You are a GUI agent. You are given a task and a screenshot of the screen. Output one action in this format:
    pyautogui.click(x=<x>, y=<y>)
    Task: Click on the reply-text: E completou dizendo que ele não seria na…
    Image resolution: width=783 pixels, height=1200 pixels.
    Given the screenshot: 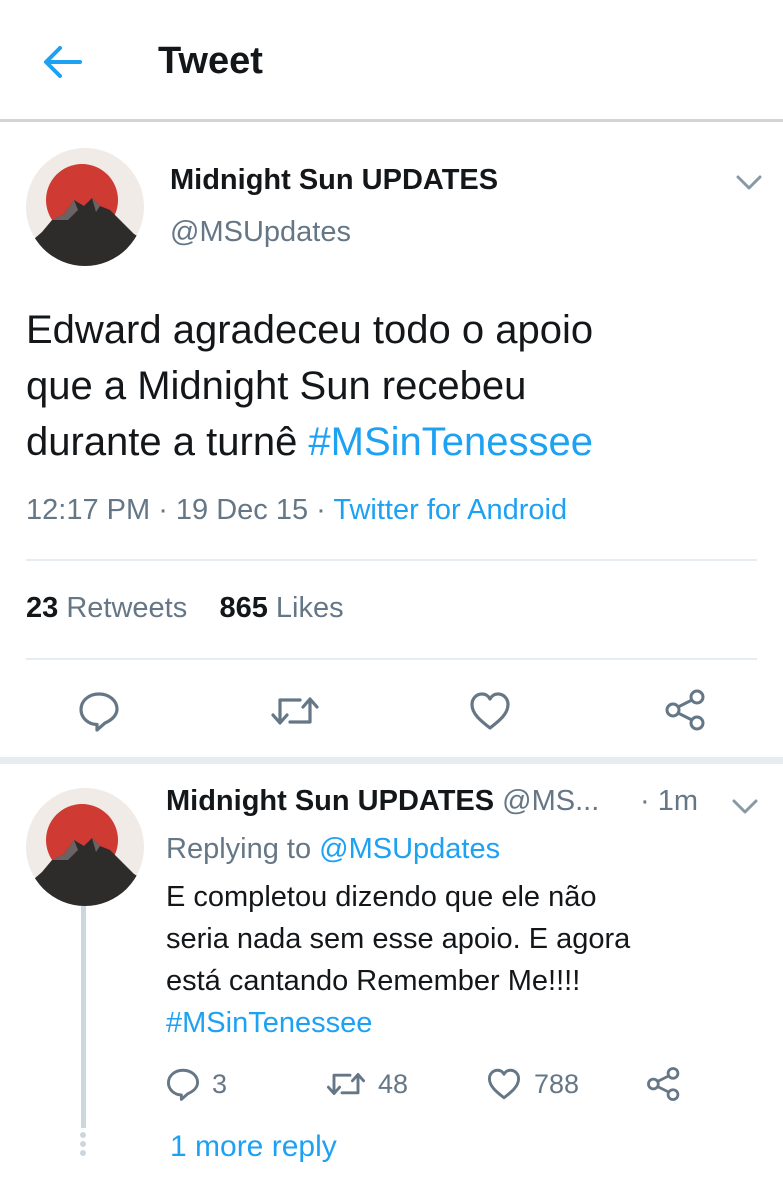 What is the action you would take?
    pyautogui.click(x=461, y=960)
    